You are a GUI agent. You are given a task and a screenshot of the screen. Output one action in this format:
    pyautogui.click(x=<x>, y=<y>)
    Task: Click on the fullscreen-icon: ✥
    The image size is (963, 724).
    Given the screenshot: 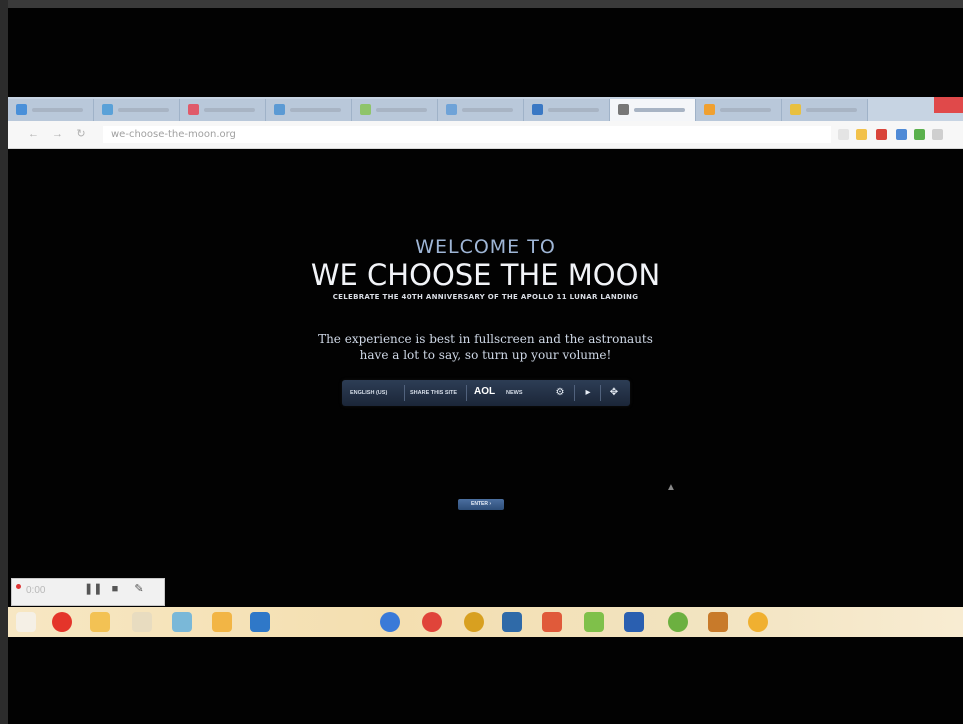 What is the action you would take?
    pyautogui.click(x=614, y=393)
    